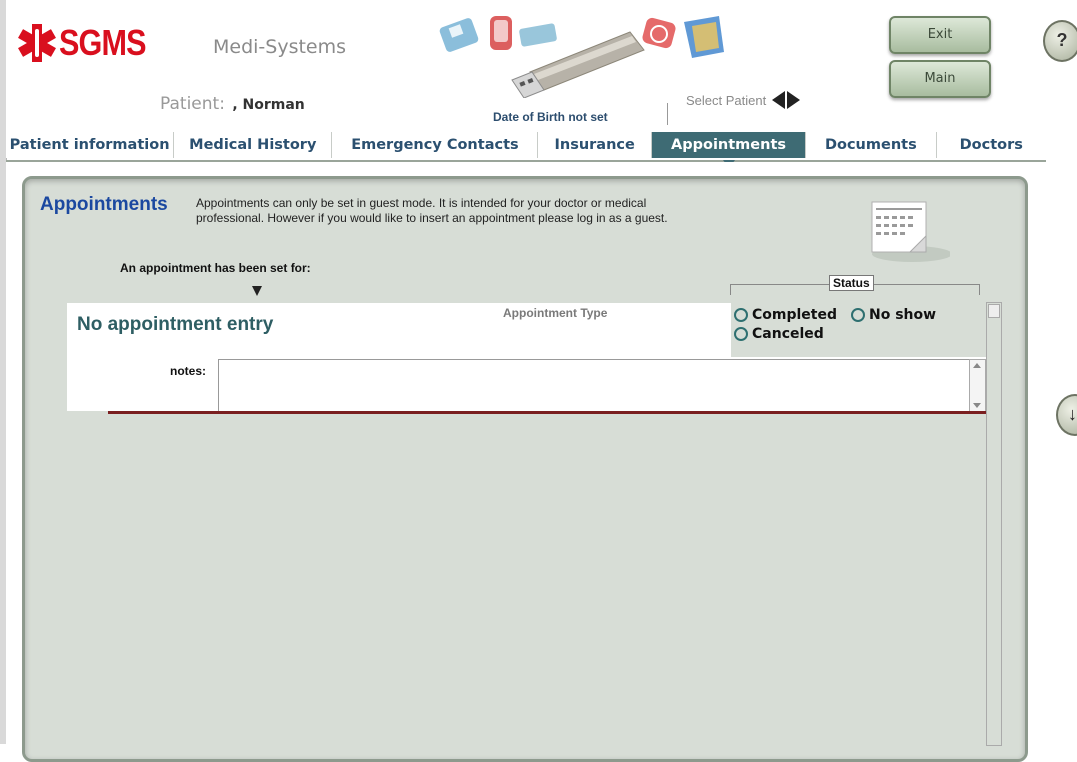 Image resolution: width=1077 pixels, height=762 pixels. Describe the element at coordinates (991, 145) in the screenshot. I see `tab-doctors: Doctors` at that location.